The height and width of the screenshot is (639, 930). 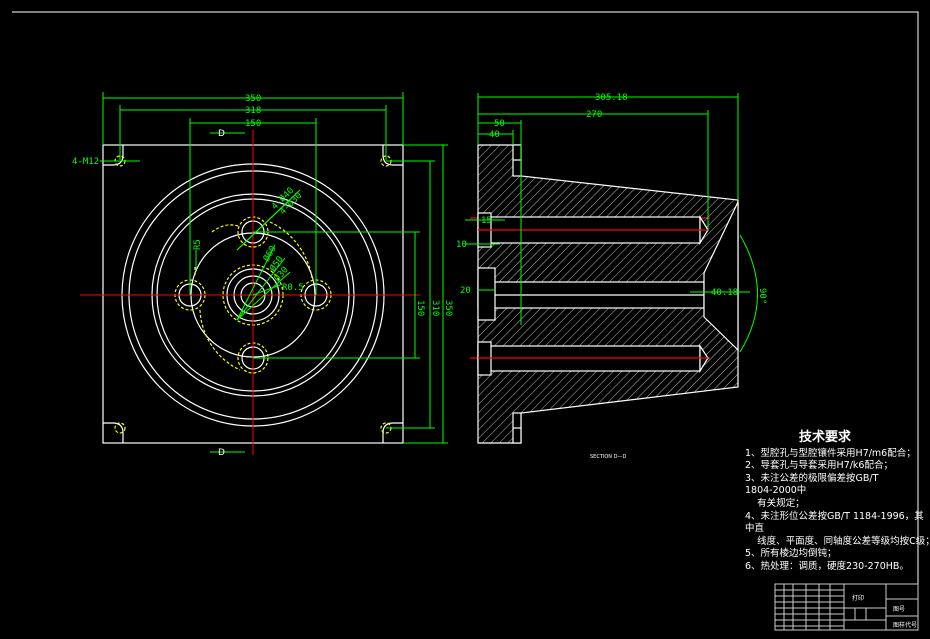 What do you see at coordinates (435, 308) in the screenshot?
I see `dim-v-310: 310` at bounding box center [435, 308].